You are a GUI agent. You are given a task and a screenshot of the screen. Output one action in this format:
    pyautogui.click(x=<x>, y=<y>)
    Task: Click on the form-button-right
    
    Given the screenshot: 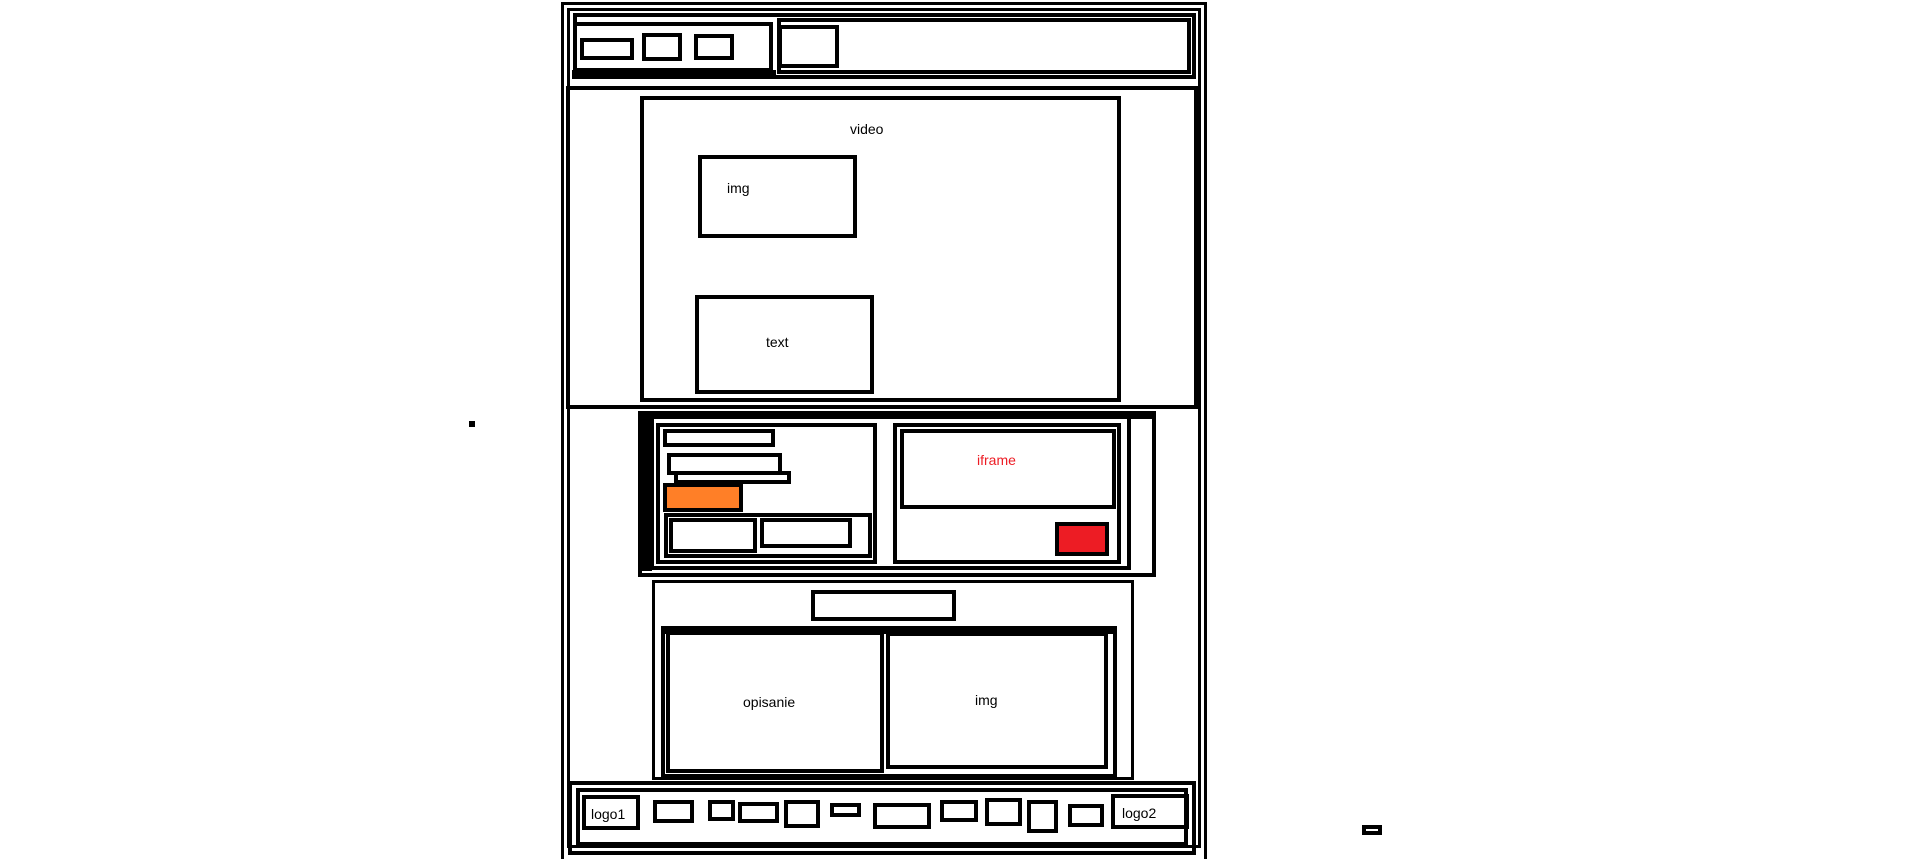 What is the action you would take?
    pyautogui.click(x=806, y=533)
    